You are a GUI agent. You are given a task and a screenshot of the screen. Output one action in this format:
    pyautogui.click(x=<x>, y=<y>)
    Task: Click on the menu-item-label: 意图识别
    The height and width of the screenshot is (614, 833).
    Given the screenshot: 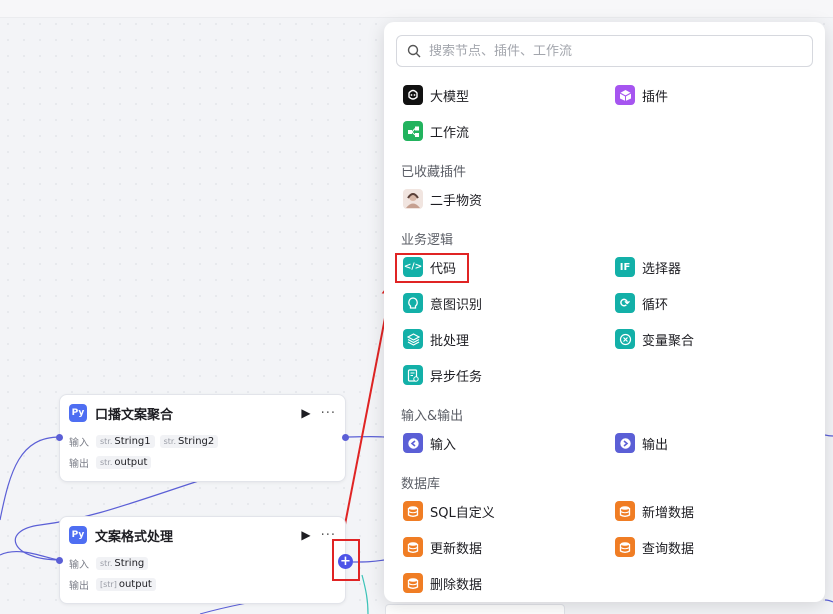 What is the action you would take?
    pyautogui.click(x=456, y=305)
    